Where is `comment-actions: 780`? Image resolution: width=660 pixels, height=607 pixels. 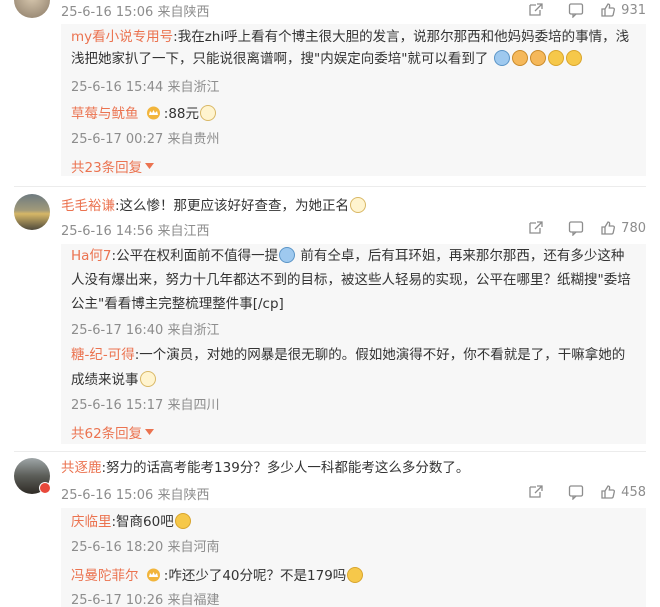 comment-actions: 780 is located at coordinates (581, 228).